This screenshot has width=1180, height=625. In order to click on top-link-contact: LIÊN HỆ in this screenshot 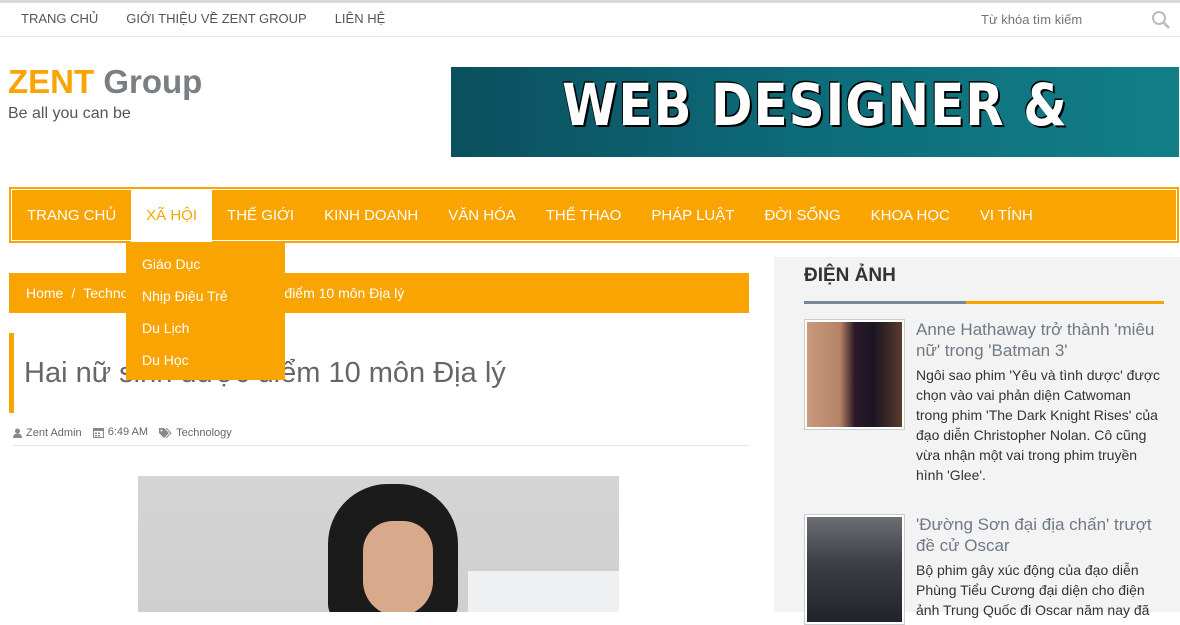, I will do `click(360, 19)`.